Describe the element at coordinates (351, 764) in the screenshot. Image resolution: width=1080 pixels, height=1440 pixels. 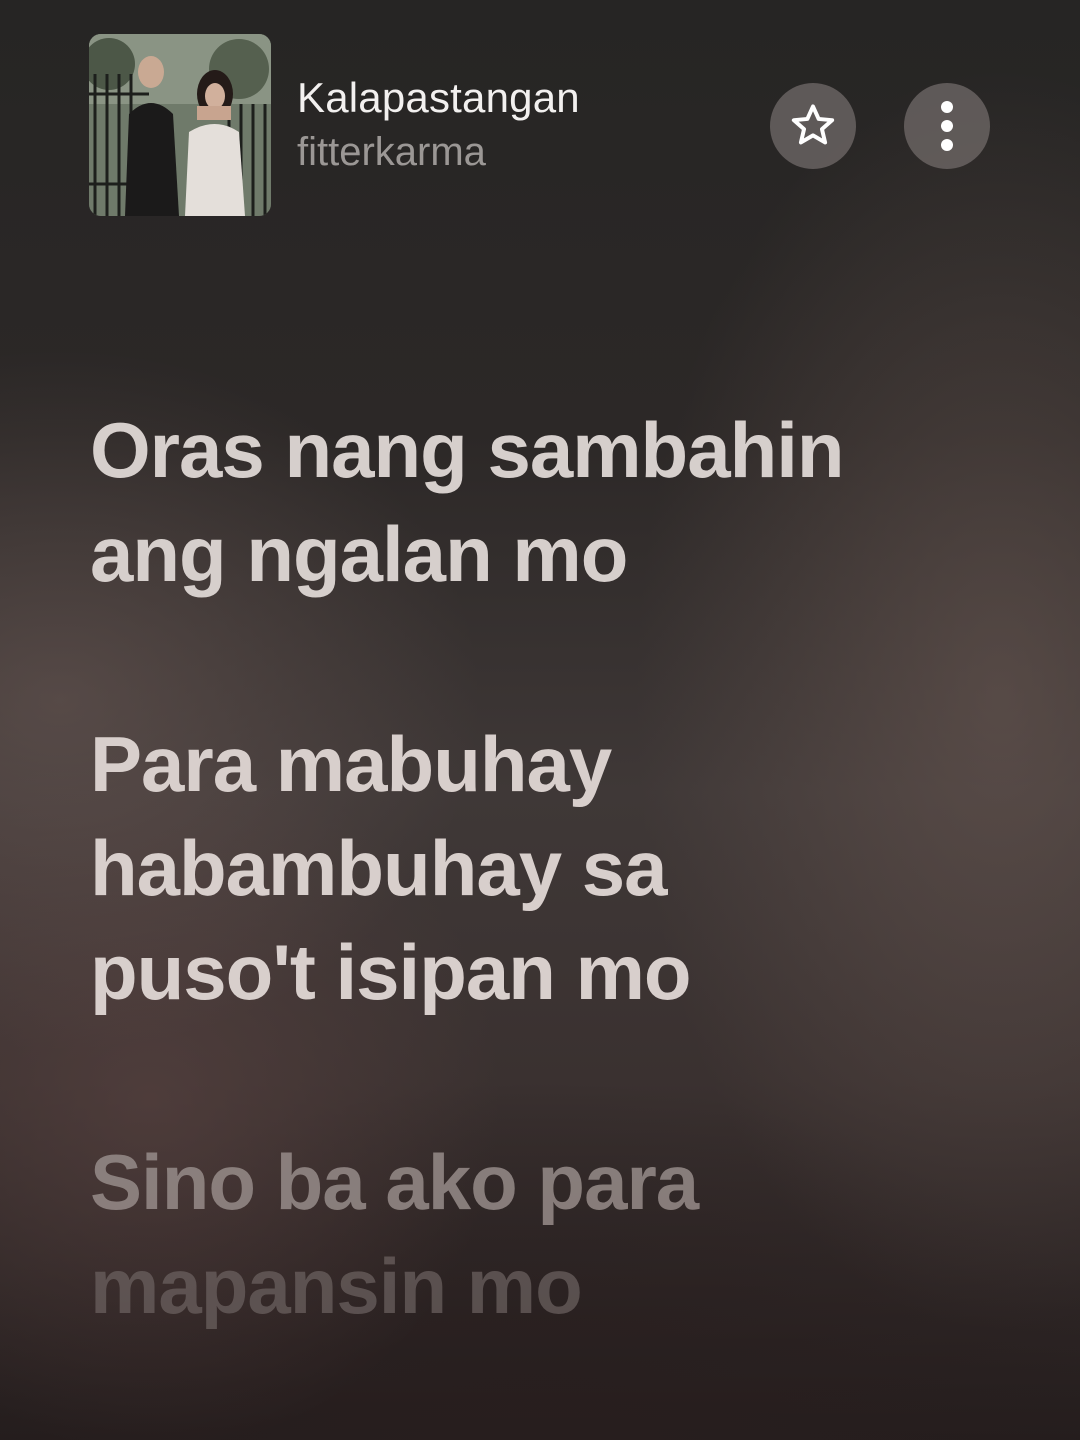
I see `lyric-line: Para mabuhay` at that location.